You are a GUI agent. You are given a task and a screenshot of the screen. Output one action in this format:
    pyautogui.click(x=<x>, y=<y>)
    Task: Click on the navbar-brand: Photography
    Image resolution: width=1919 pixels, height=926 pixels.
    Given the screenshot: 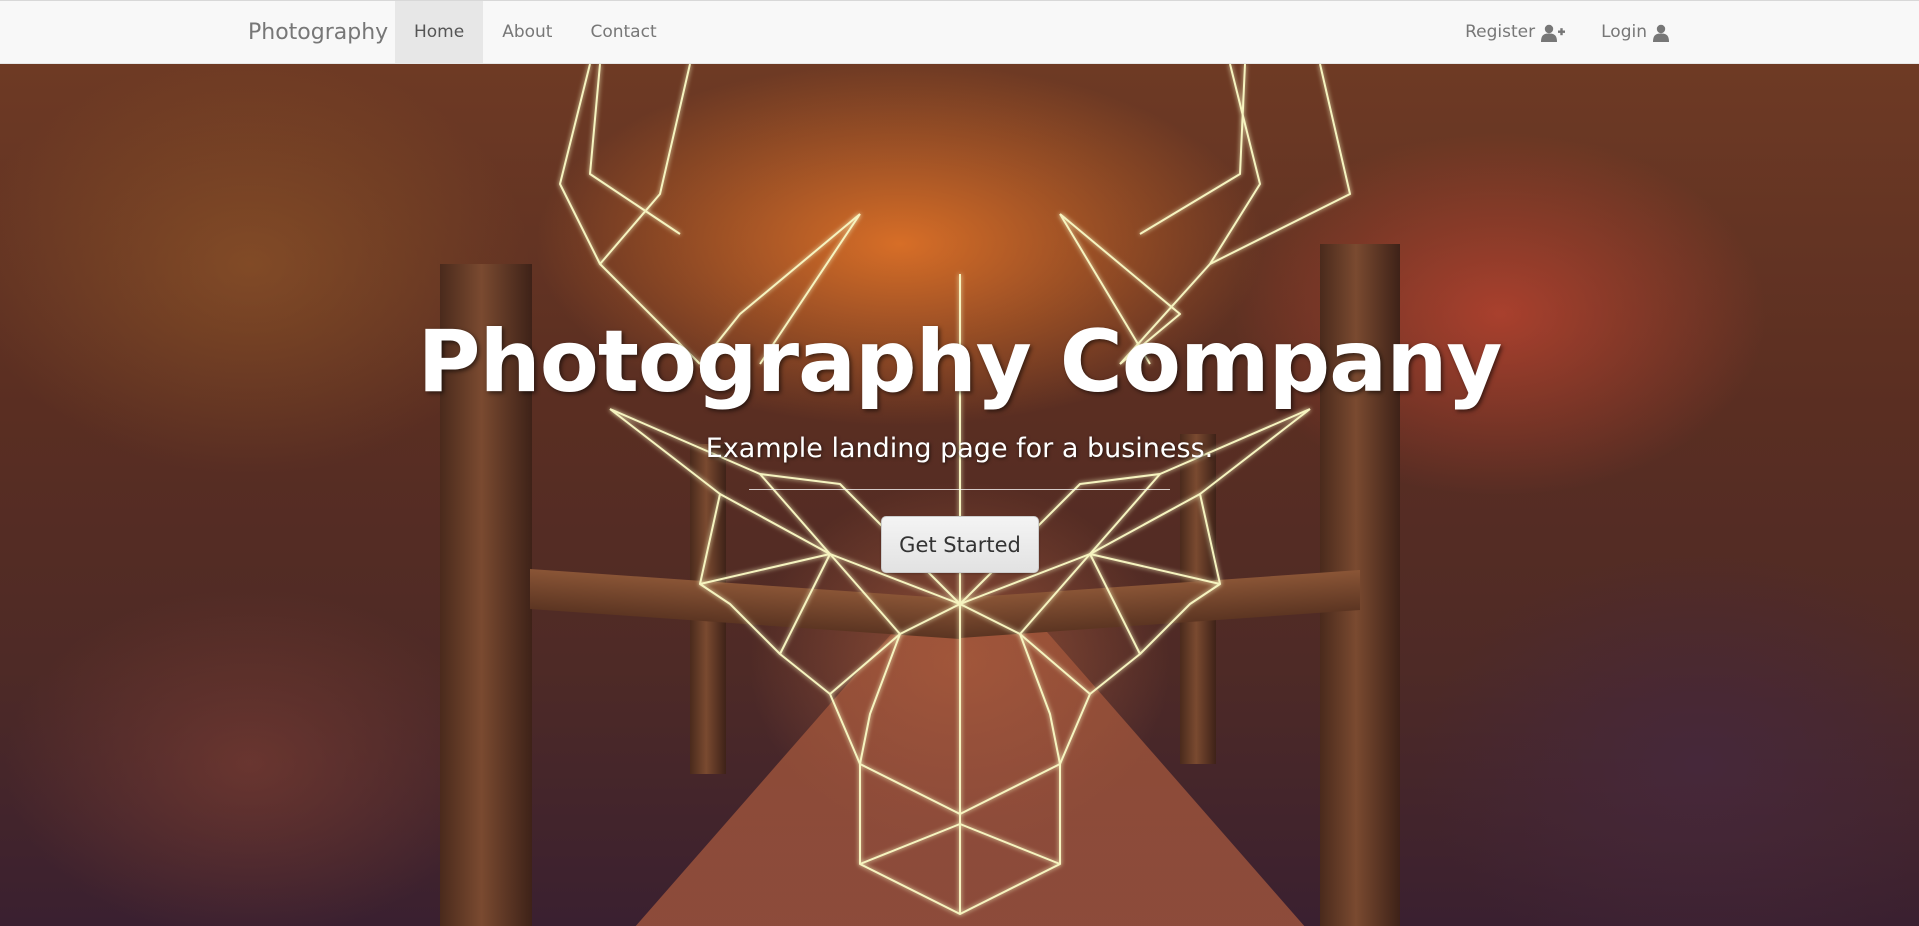 What is the action you would take?
    pyautogui.click(x=318, y=32)
    